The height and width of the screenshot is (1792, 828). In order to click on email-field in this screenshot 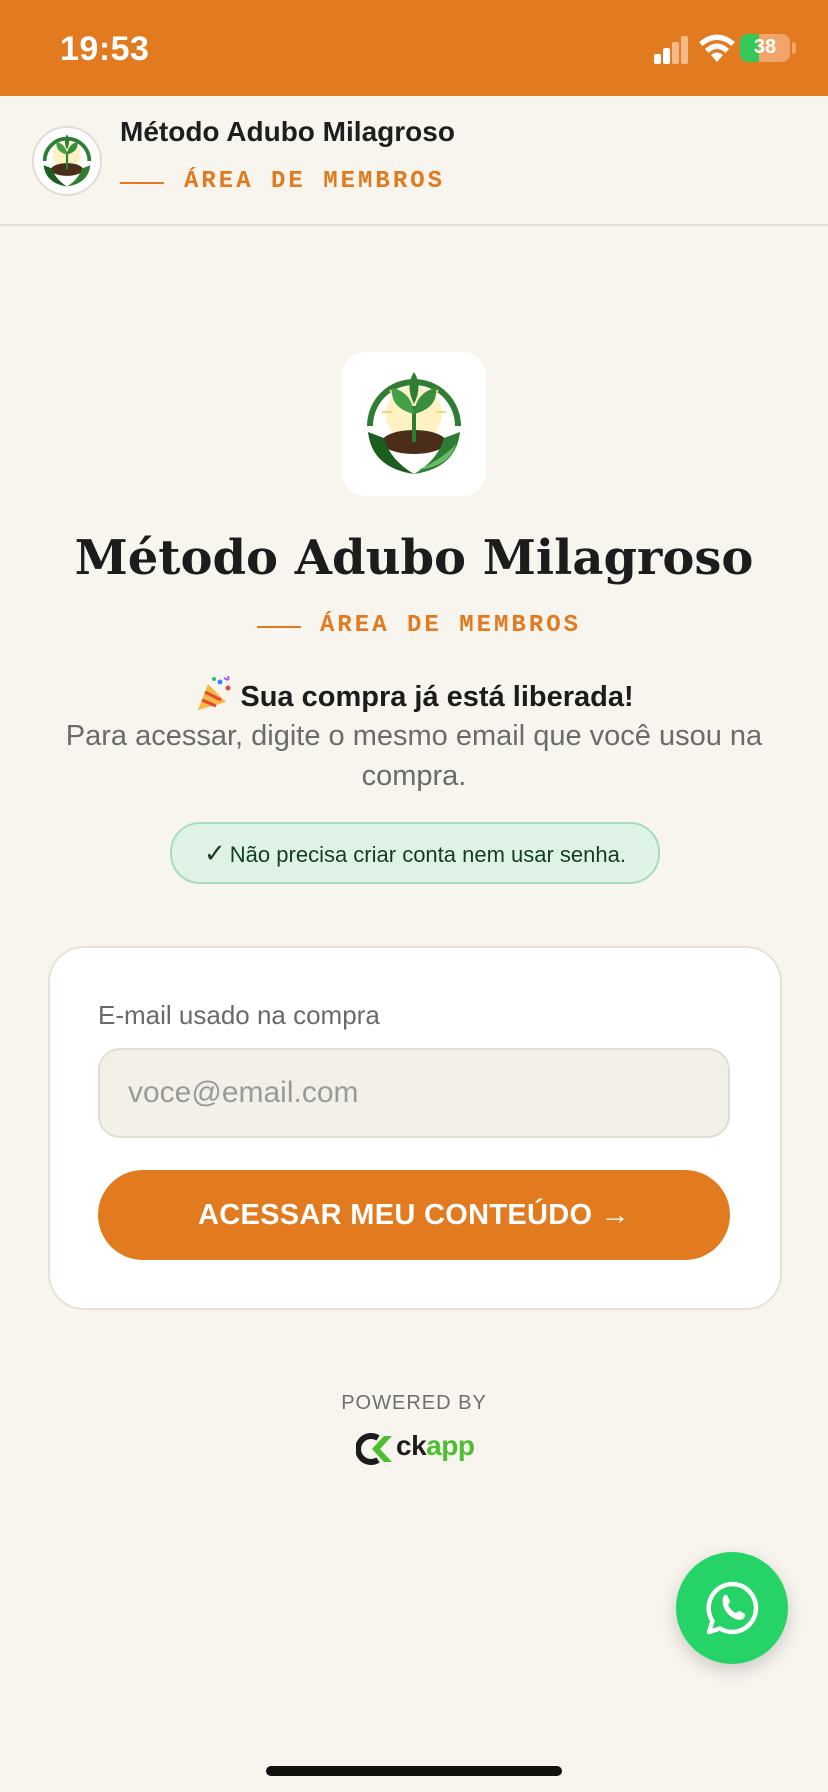, I will do `click(414, 1093)`.